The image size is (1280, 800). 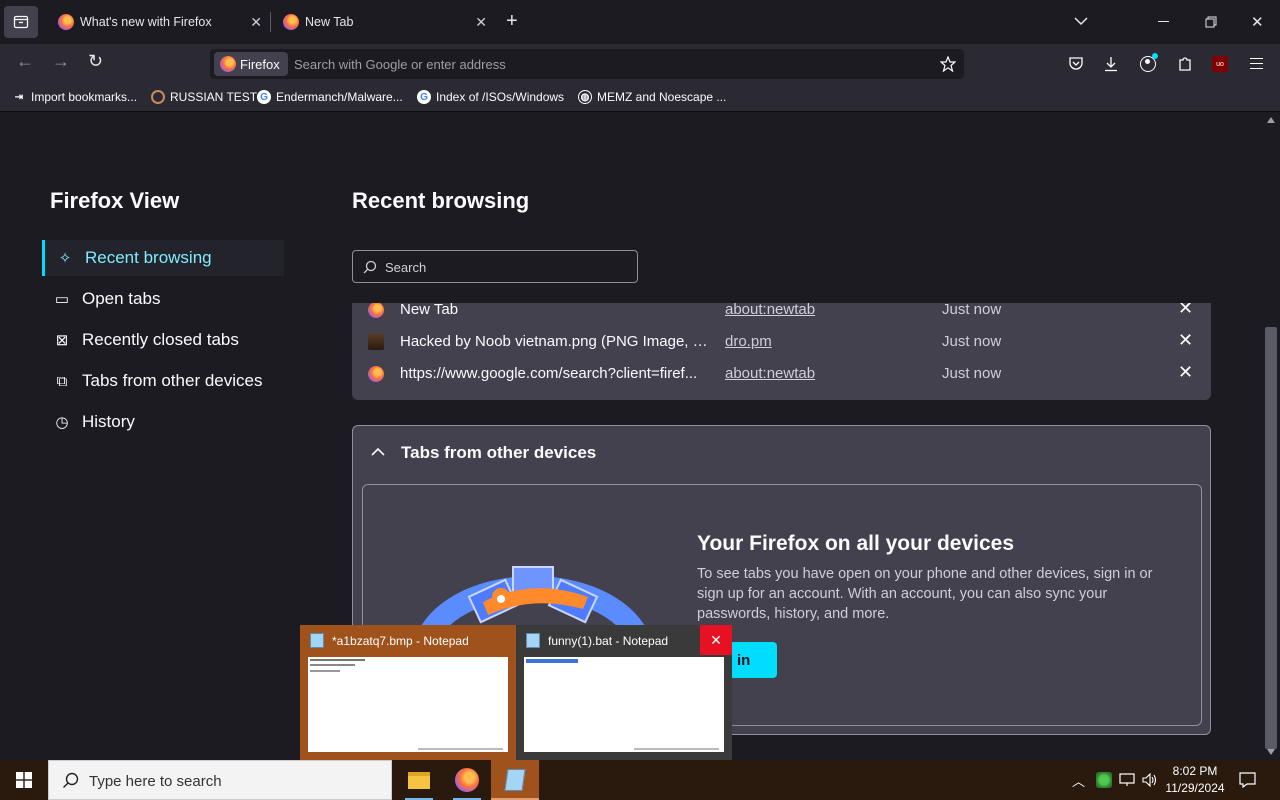 I want to click on list-item: New Tab about:newtab Just now ✕, so click(x=781, y=314).